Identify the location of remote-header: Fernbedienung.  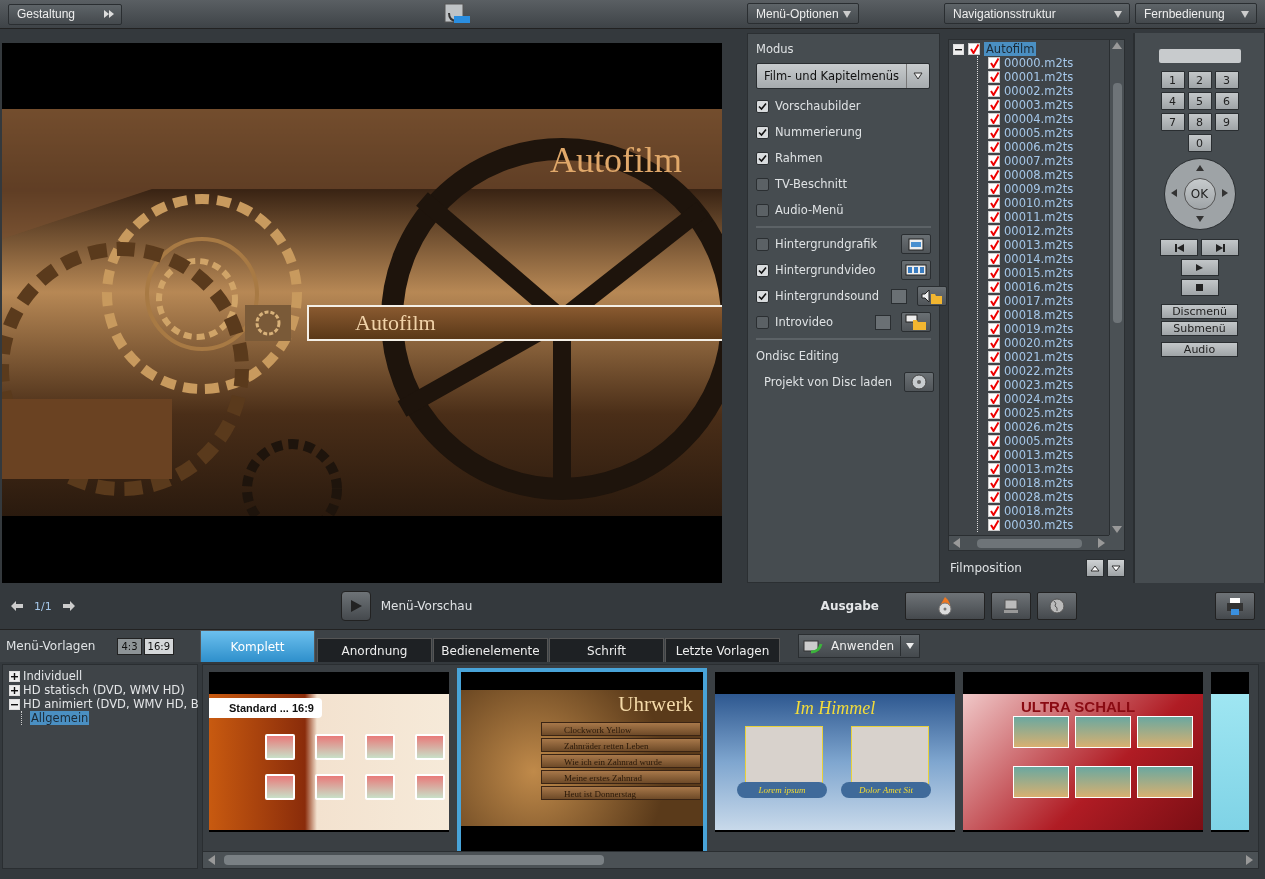
(1196, 13).